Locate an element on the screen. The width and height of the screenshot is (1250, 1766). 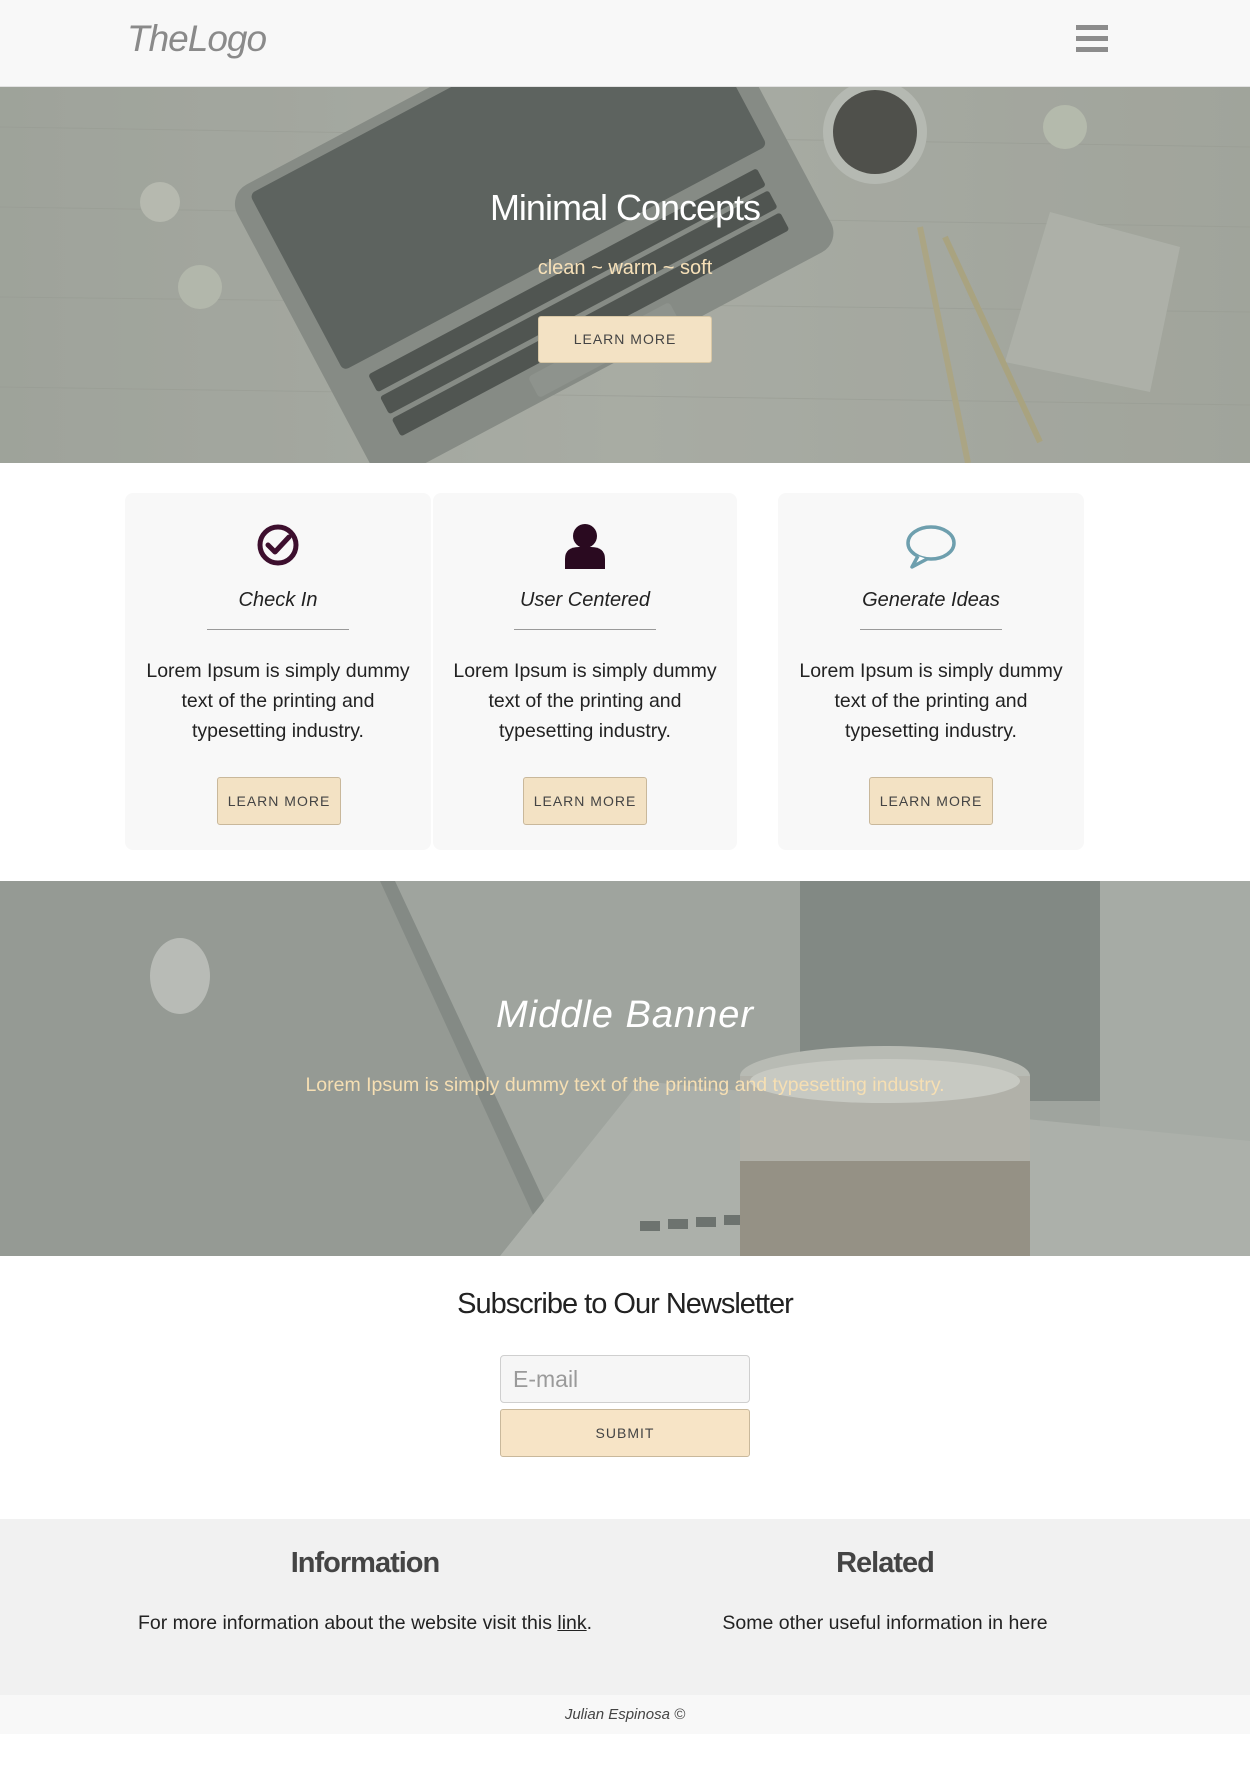
user-centered-learn-more-button: LEARN MORE is located at coordinates (585, 801).